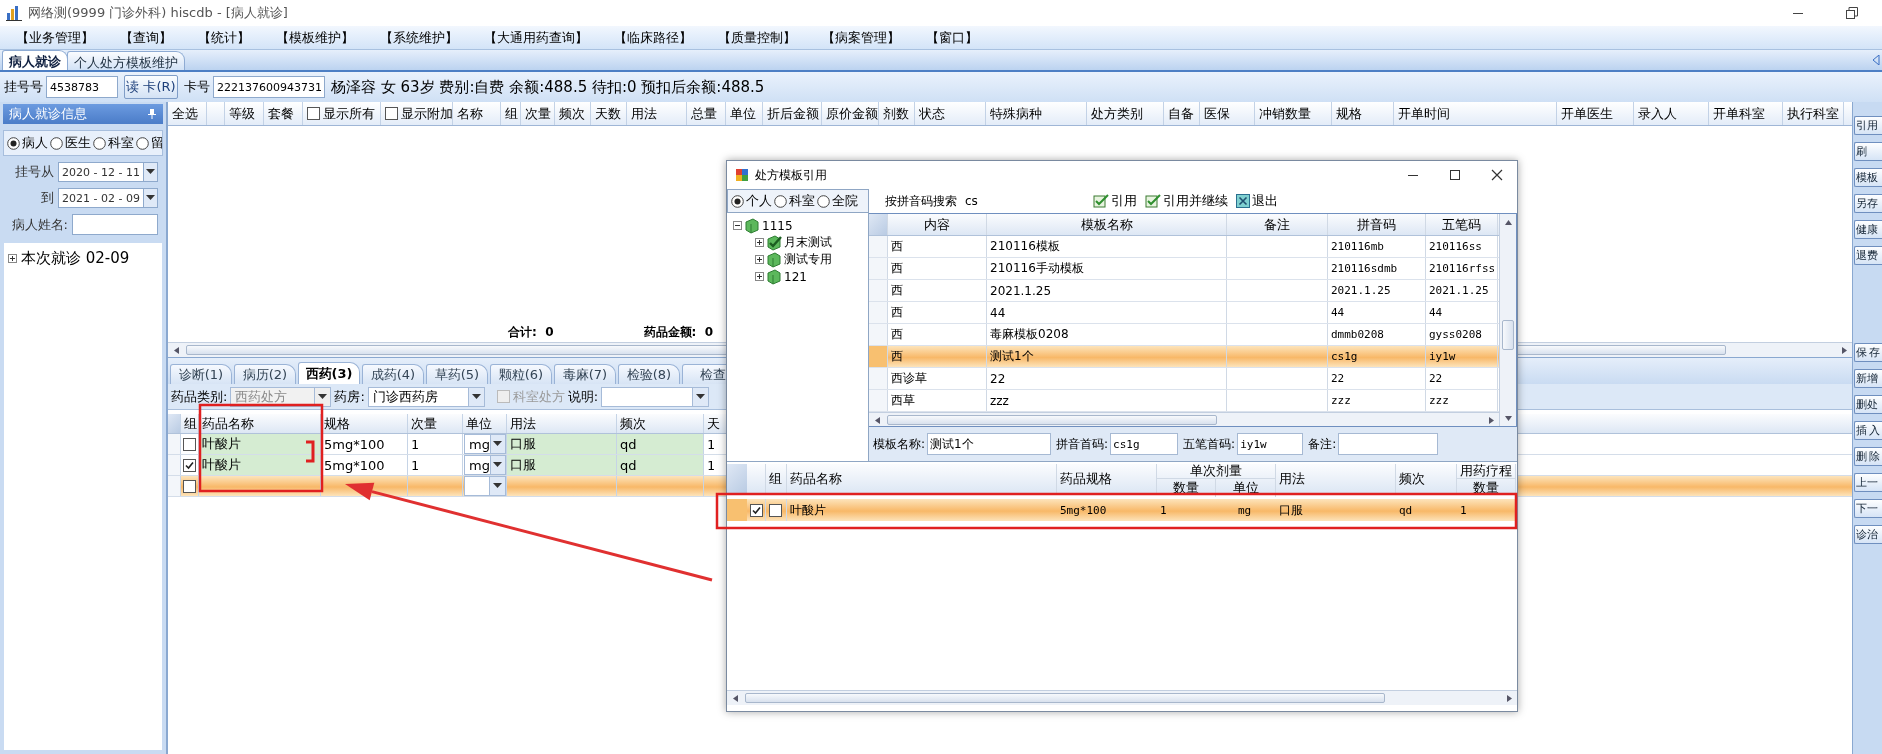 The image size is (1882, 754). I want to click on table-cell: 口服, so click(562, 444).